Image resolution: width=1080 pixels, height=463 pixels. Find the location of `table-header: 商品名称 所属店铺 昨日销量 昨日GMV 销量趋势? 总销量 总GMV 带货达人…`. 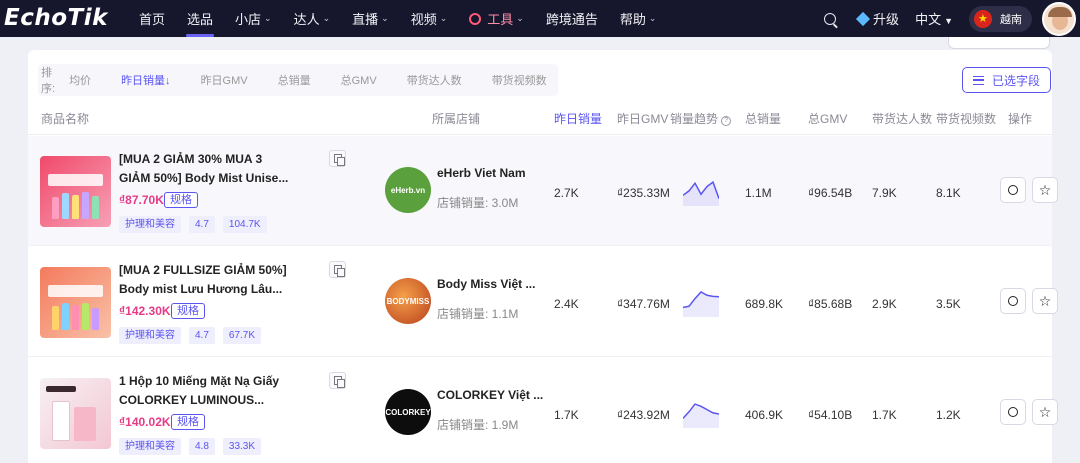

table-header: 商品名称 所属店铺 昨日销量 昨日GMV 销量趋势? 总销量 总GMV 带货达人… is located at coordinates (540, 117).